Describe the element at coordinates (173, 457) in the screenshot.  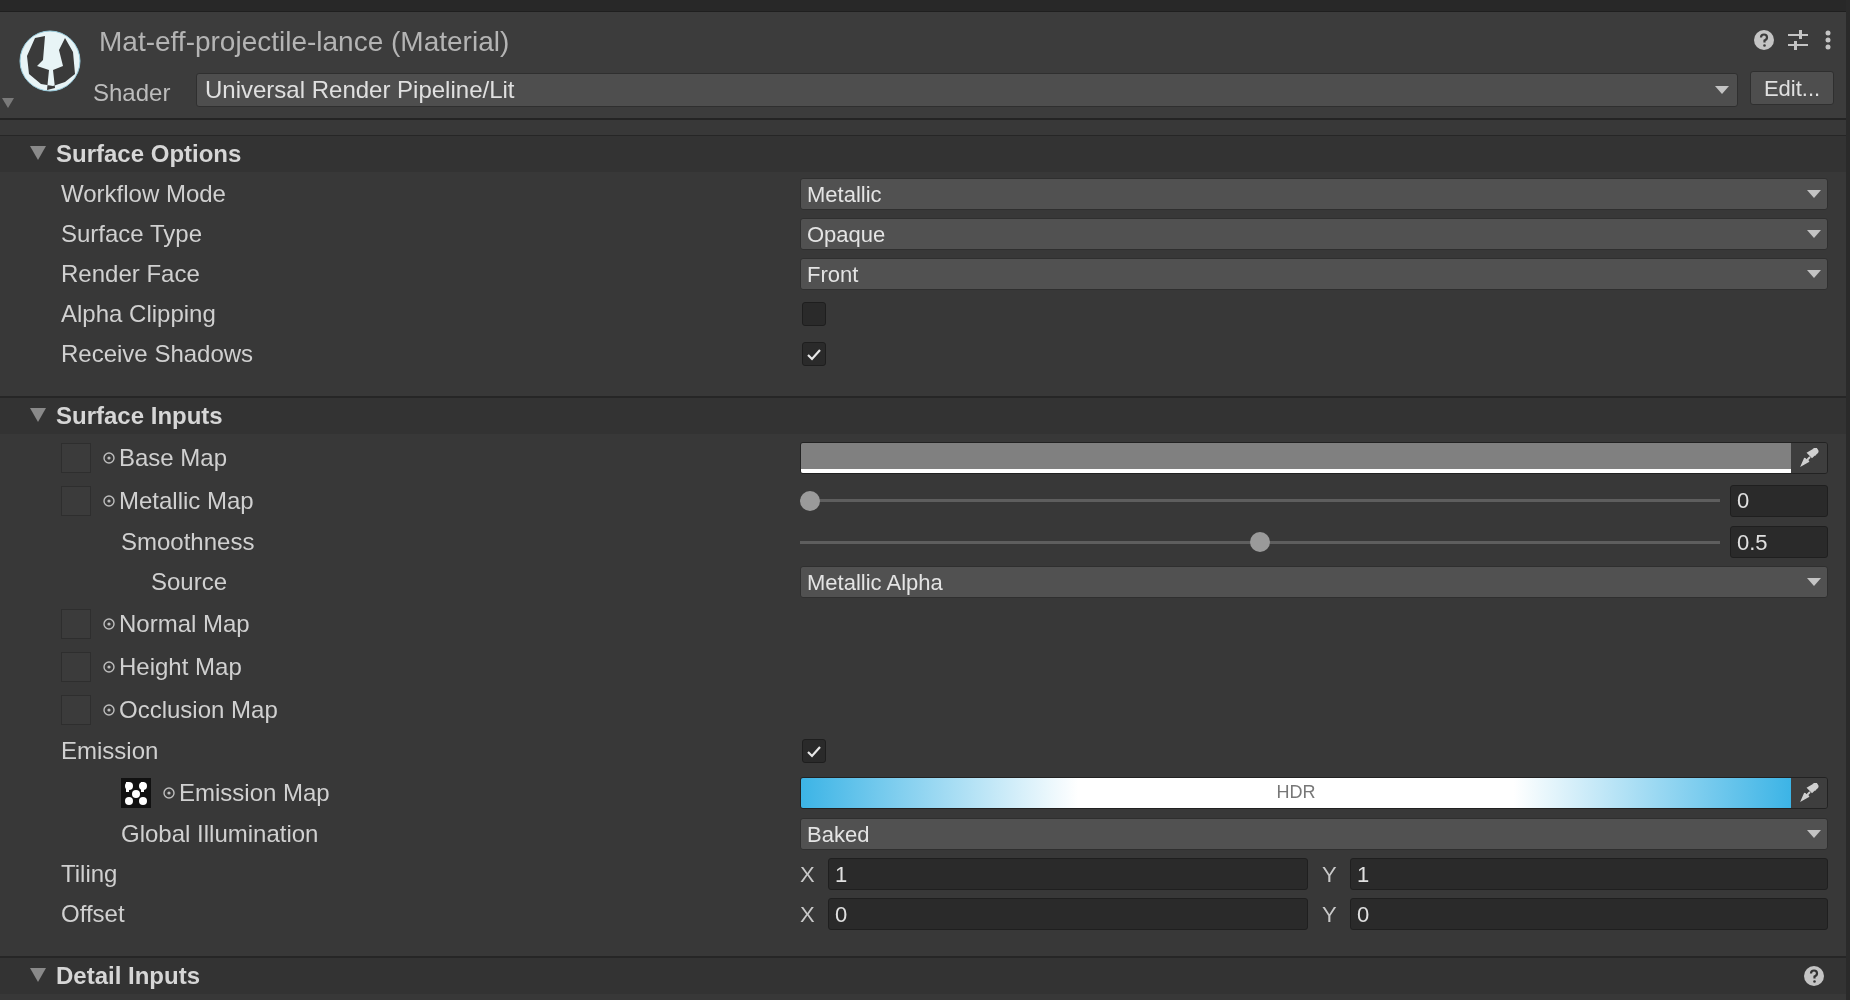
I see `property-label: Base Map` at that location.